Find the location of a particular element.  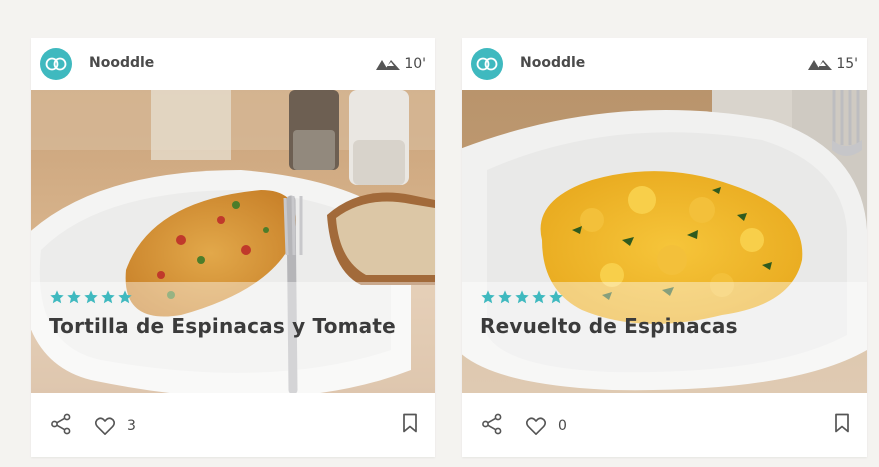

recipe-title: Tortilla de Espinacas y Tomate is located at coordinates (222, 326).